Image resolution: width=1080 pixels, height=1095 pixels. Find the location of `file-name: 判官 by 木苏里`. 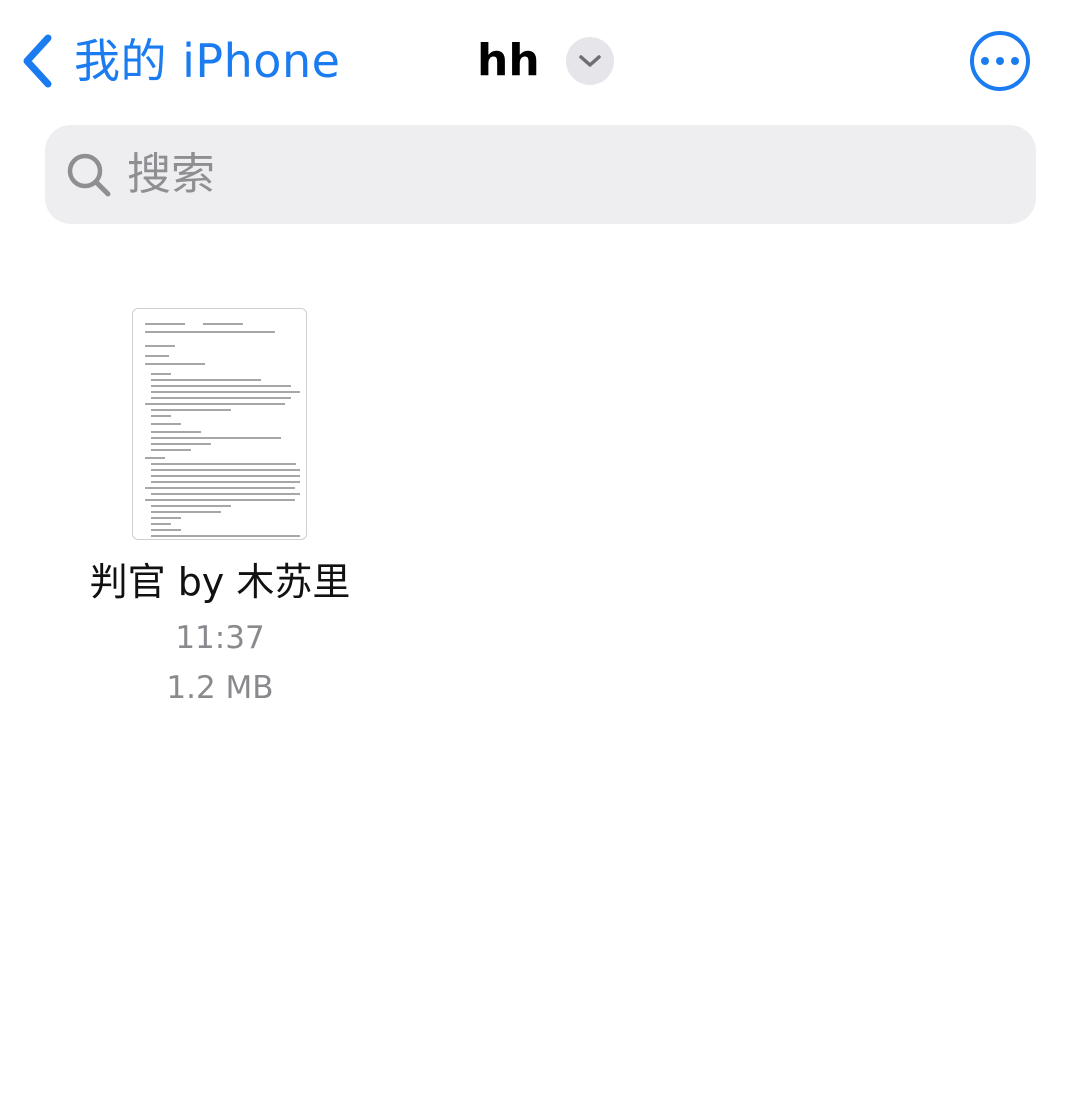

file-name: 判官 by 木苏里 is located at coordinates (220, 582).